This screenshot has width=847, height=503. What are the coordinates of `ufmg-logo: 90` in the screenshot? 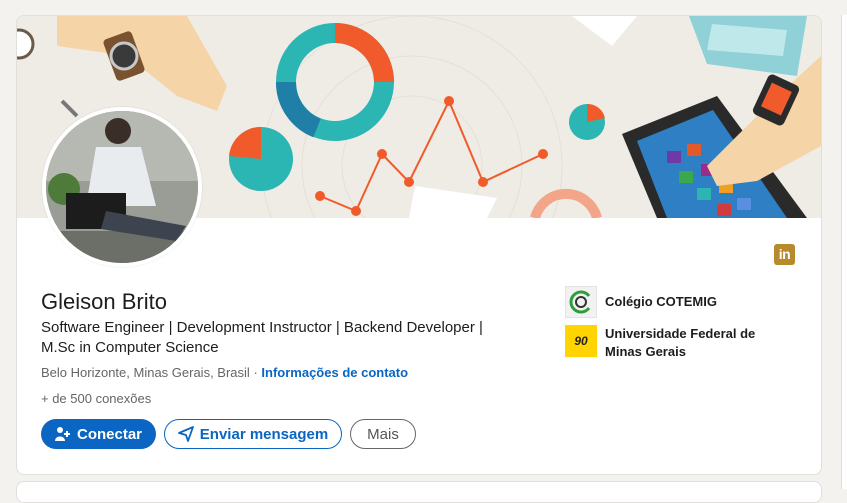 It's located at (581, 341).